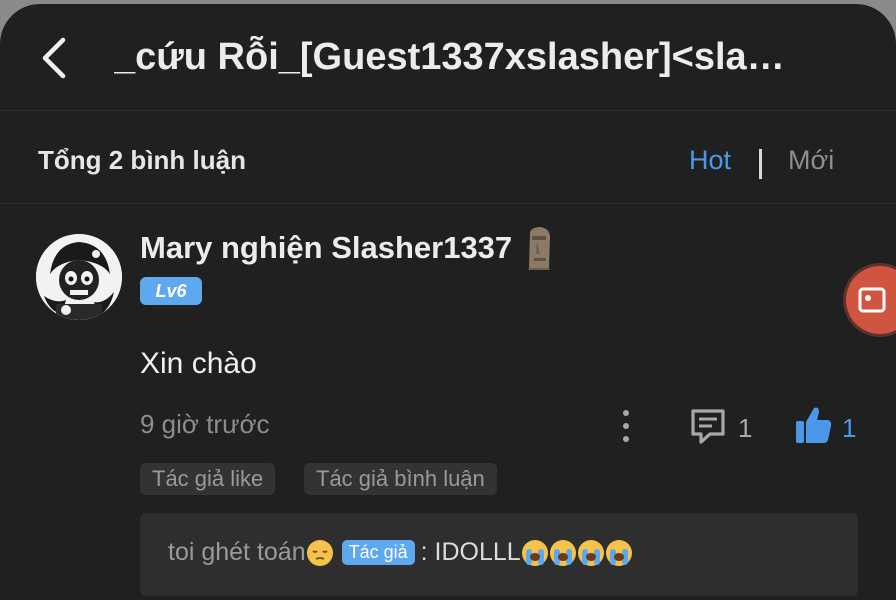  Describe the element at coordinates (319, 552) in the screenshot. I see `pensive-face-icon` at that location.